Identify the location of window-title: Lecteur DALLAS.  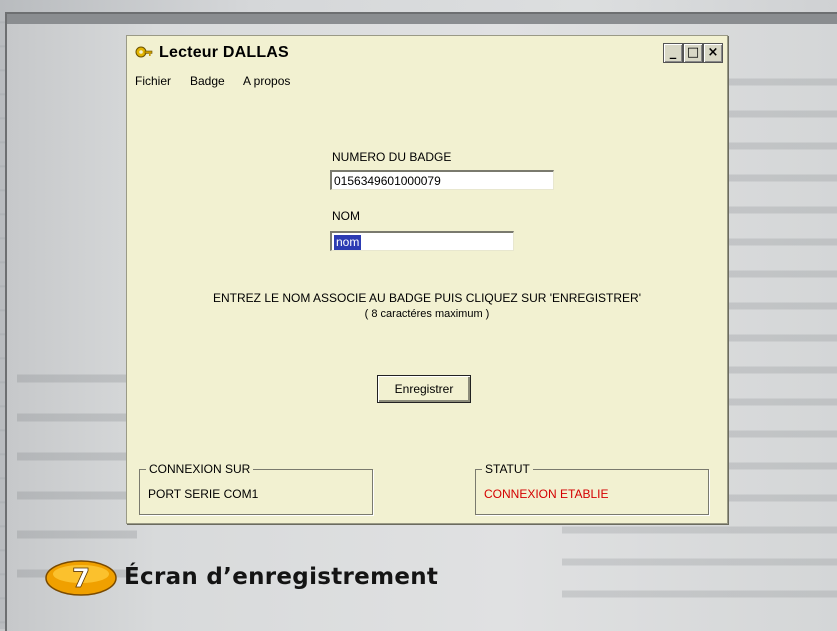
(224, 52).